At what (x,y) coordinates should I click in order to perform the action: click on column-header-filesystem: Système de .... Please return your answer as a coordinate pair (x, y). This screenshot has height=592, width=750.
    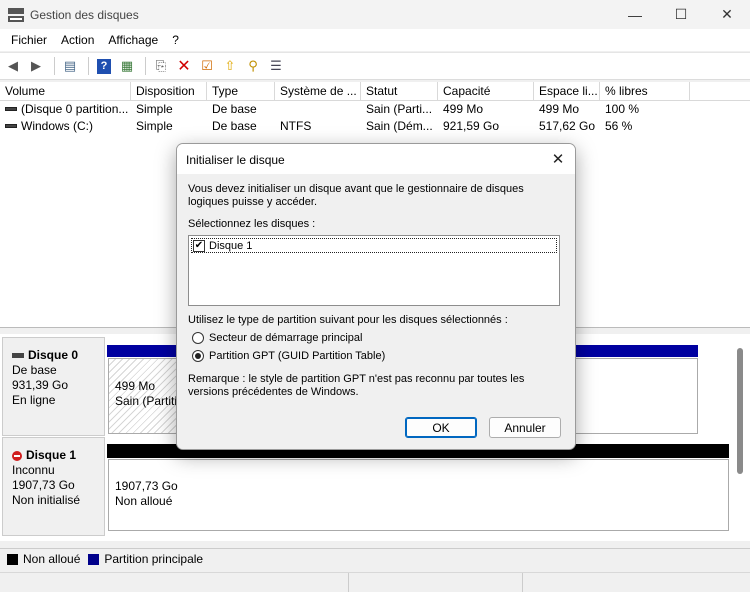
    Looking at the image, I should click on (318, 91).